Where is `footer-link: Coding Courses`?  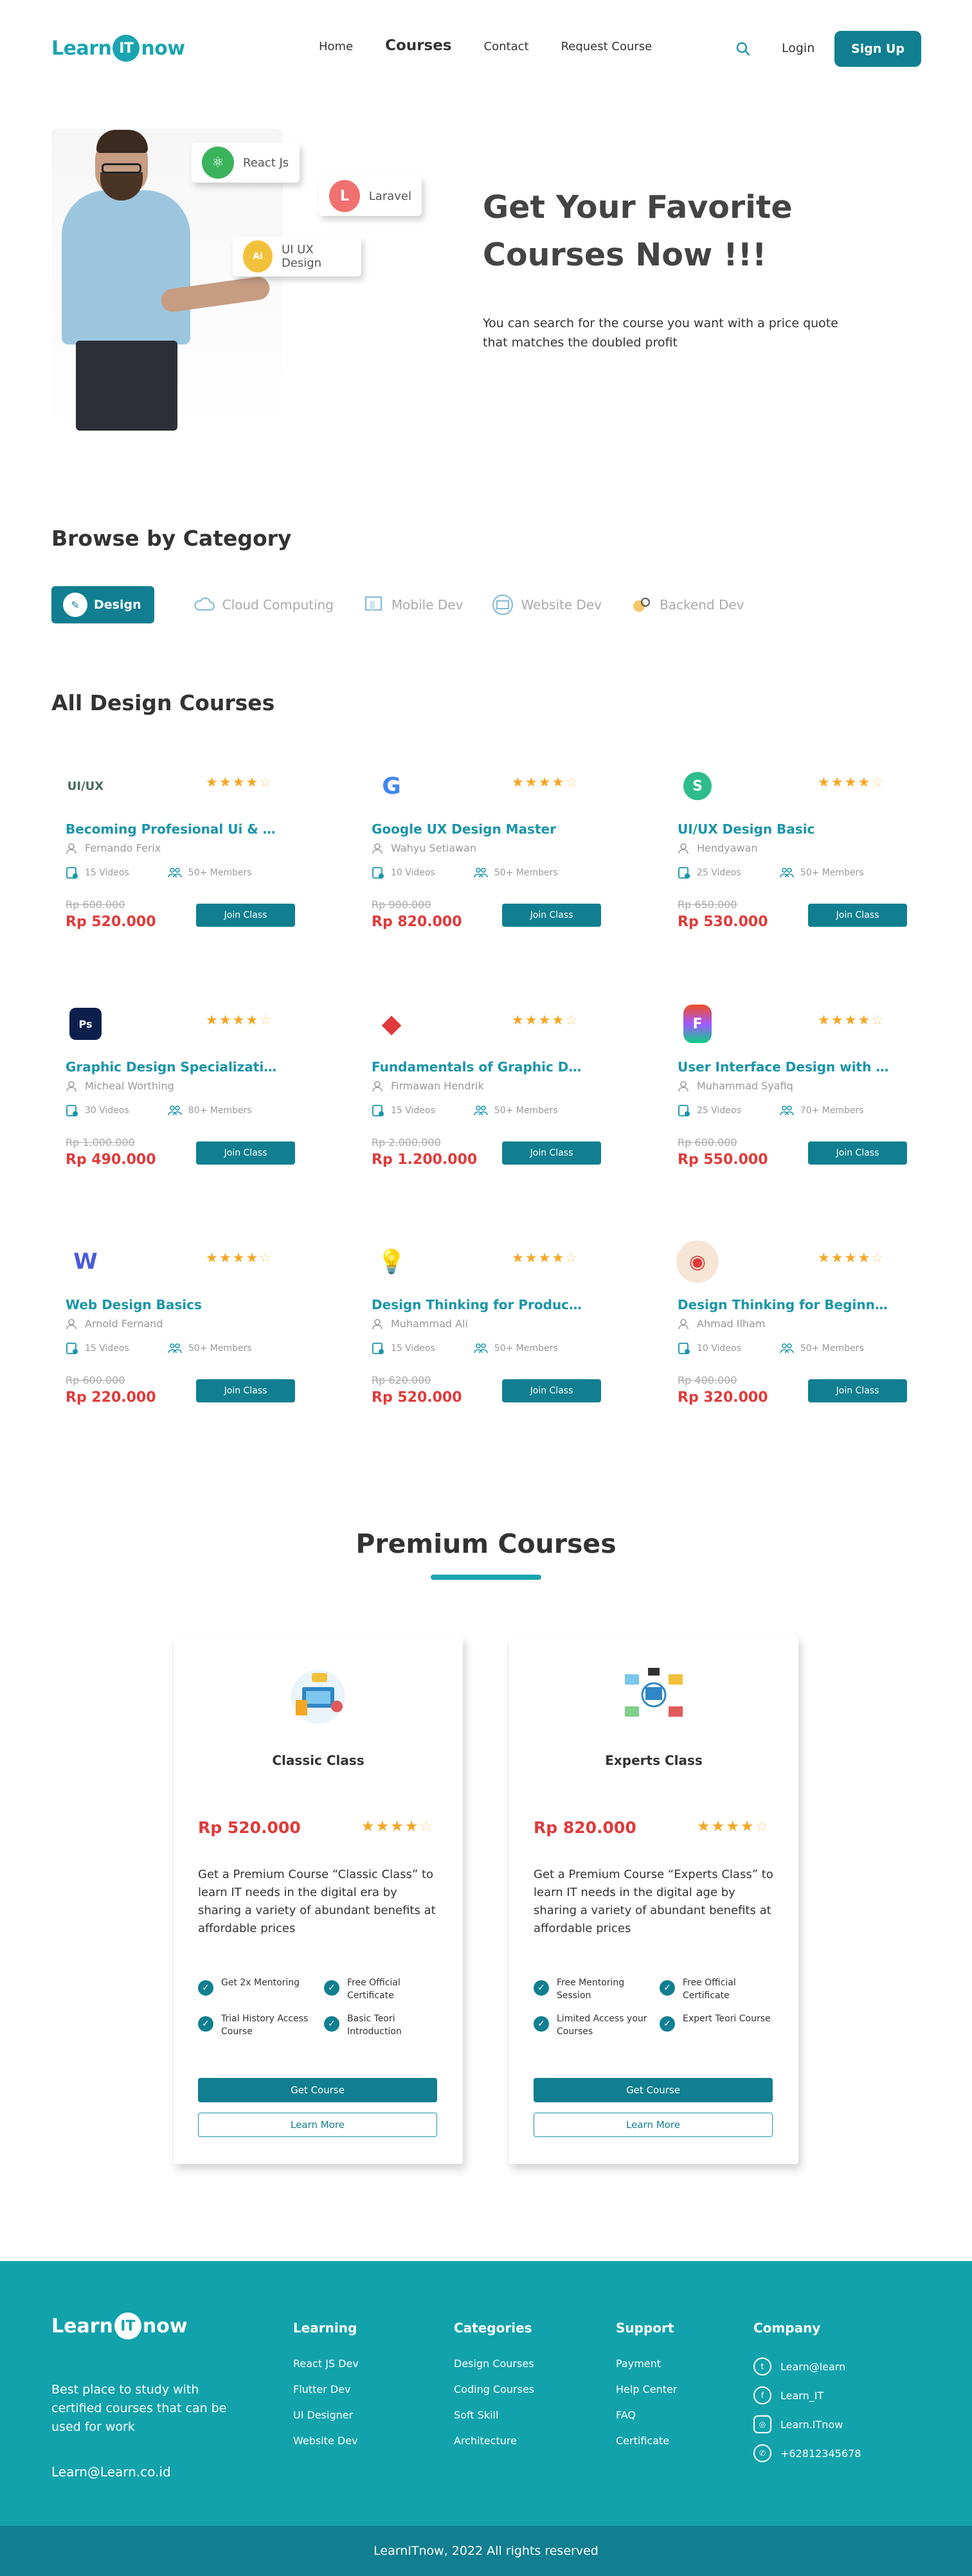 footer-link: Coding Courses is located at coordinates (494, 2389).